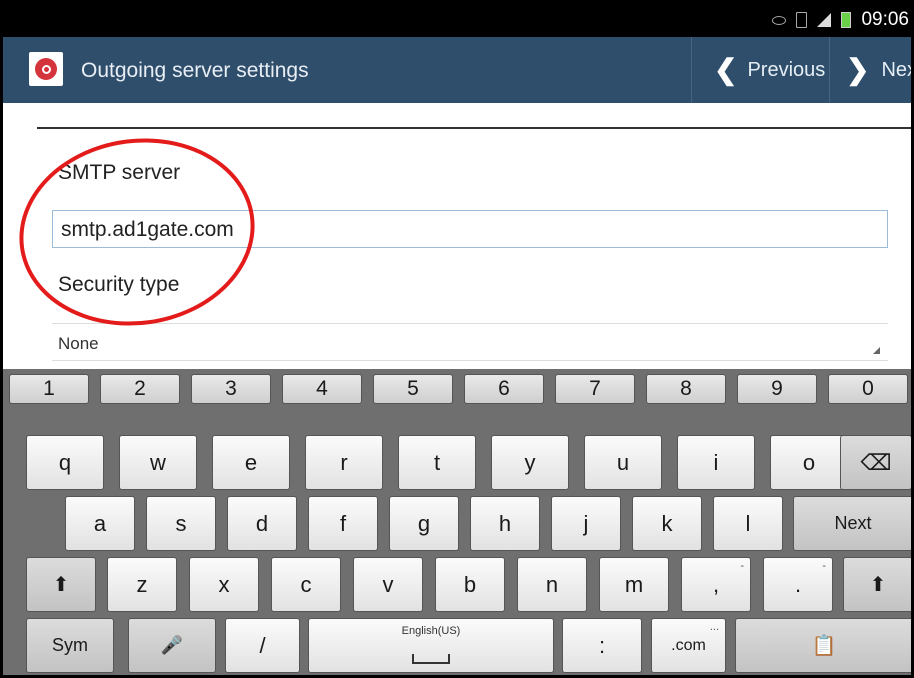 The width and height of the screenshot is (914, 678). I want to click on next-key: Next, so click(852, 523).